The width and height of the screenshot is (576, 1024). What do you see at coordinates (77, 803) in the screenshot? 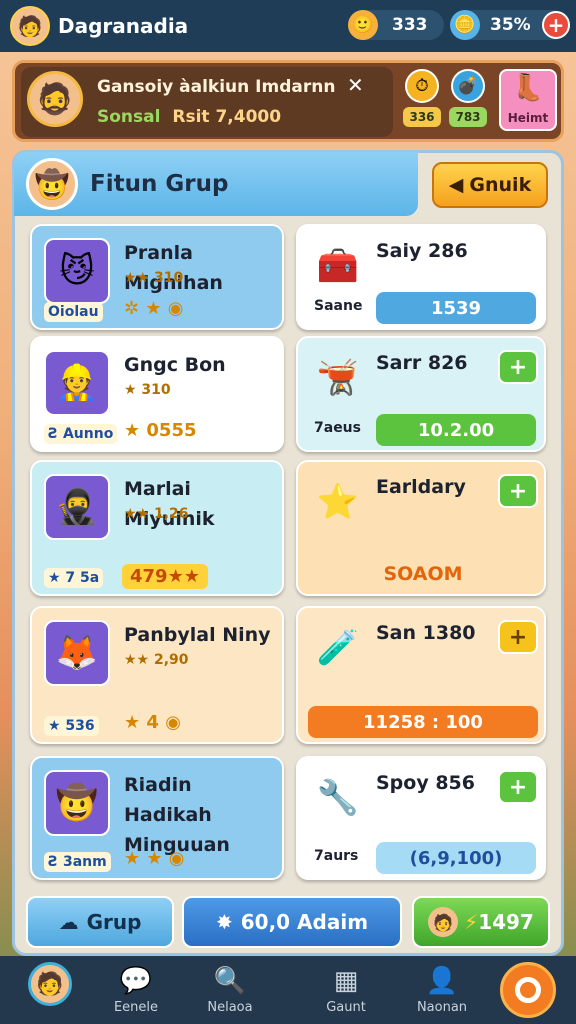
I see `cowboy-icon: 🤠` at bounding box center [77, 803].